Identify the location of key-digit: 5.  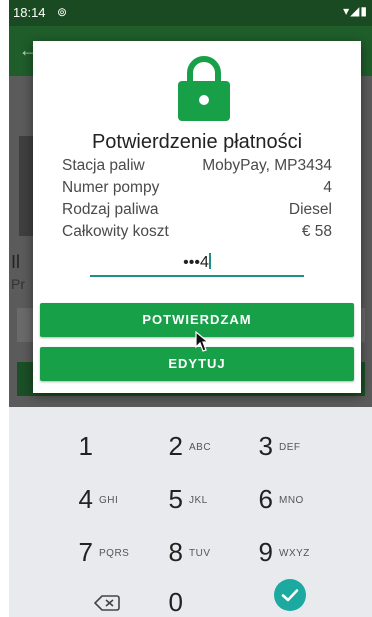
(175, 499).